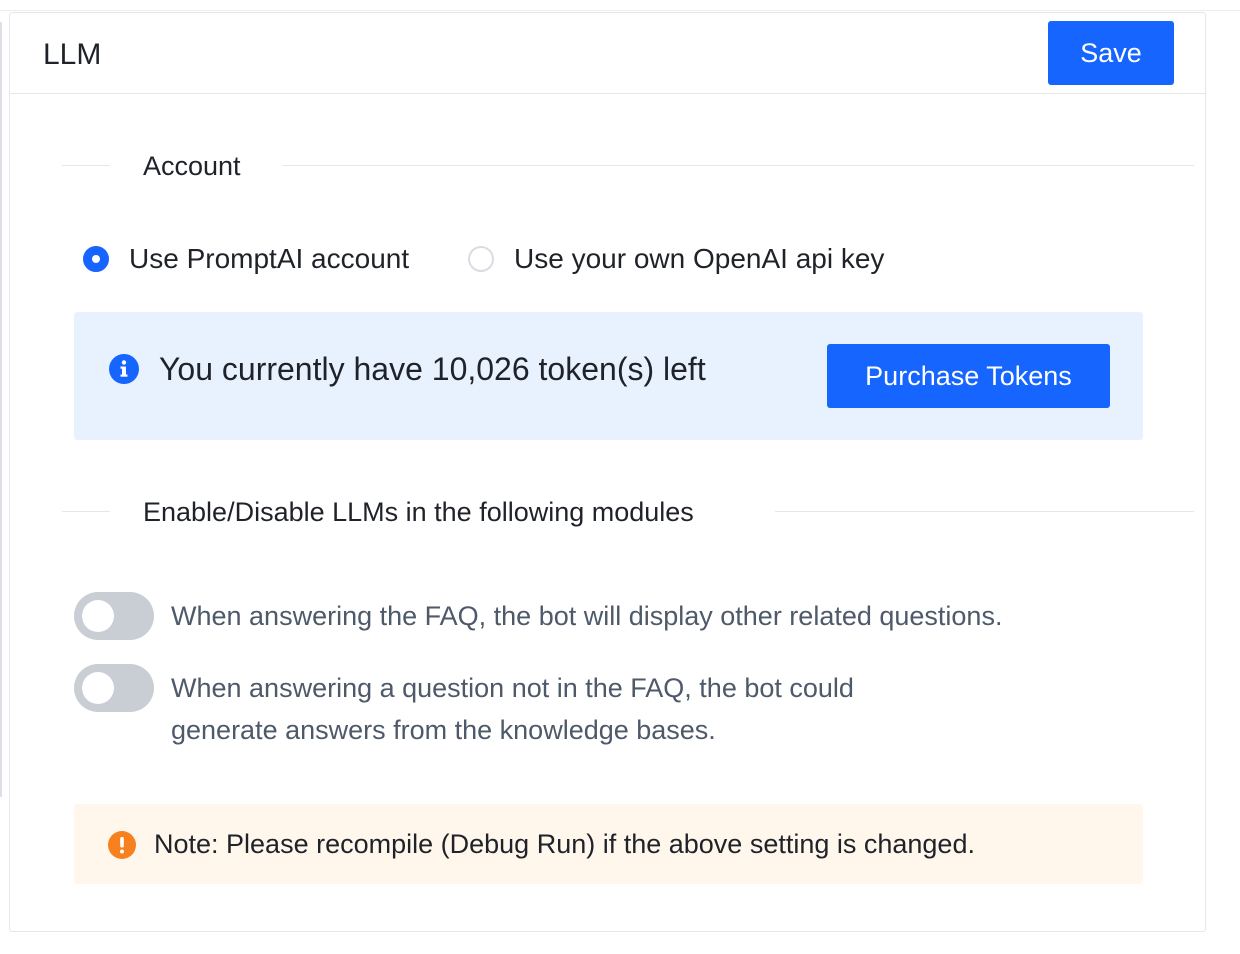 The width and height of the screenshot is (1240, 954). I want to click on radio-label: Use PromptAI account, so click(269, 258).